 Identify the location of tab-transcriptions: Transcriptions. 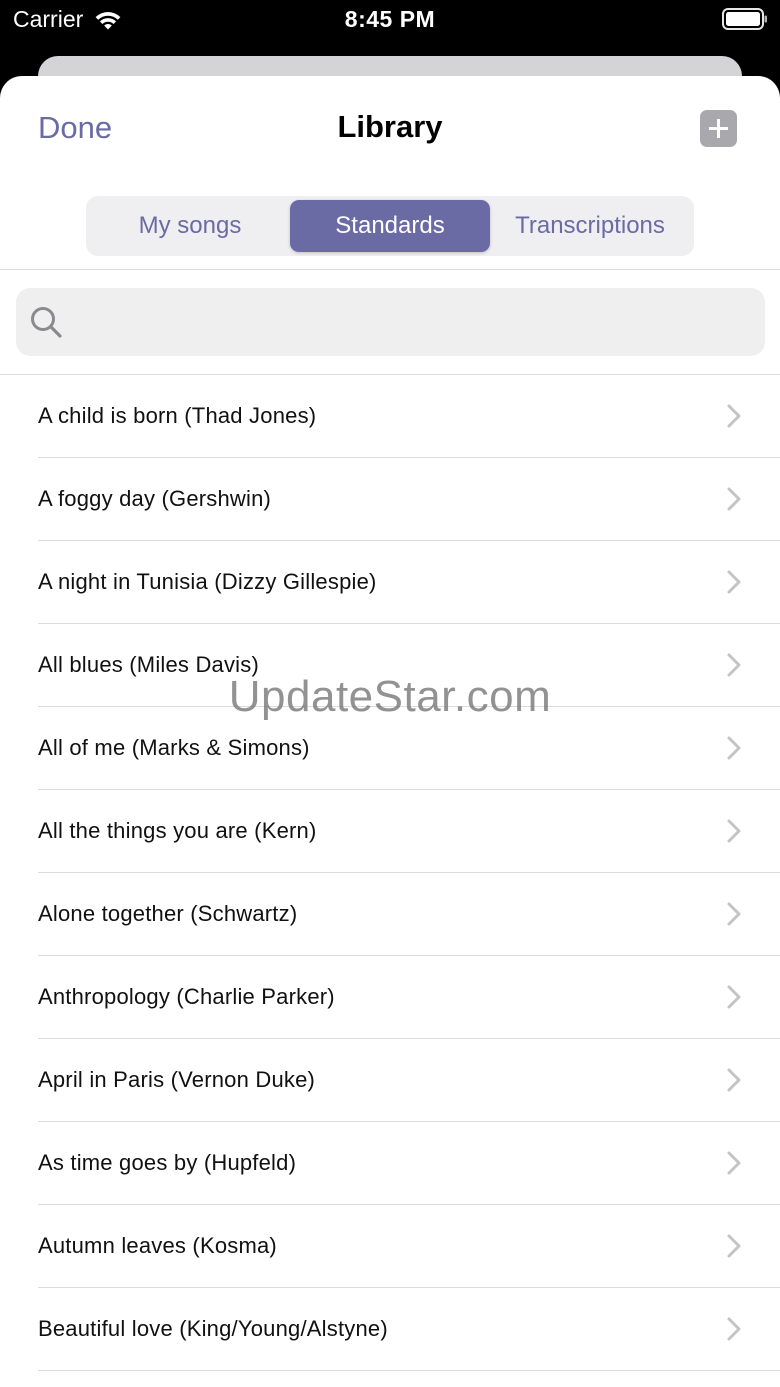
(590, 226).